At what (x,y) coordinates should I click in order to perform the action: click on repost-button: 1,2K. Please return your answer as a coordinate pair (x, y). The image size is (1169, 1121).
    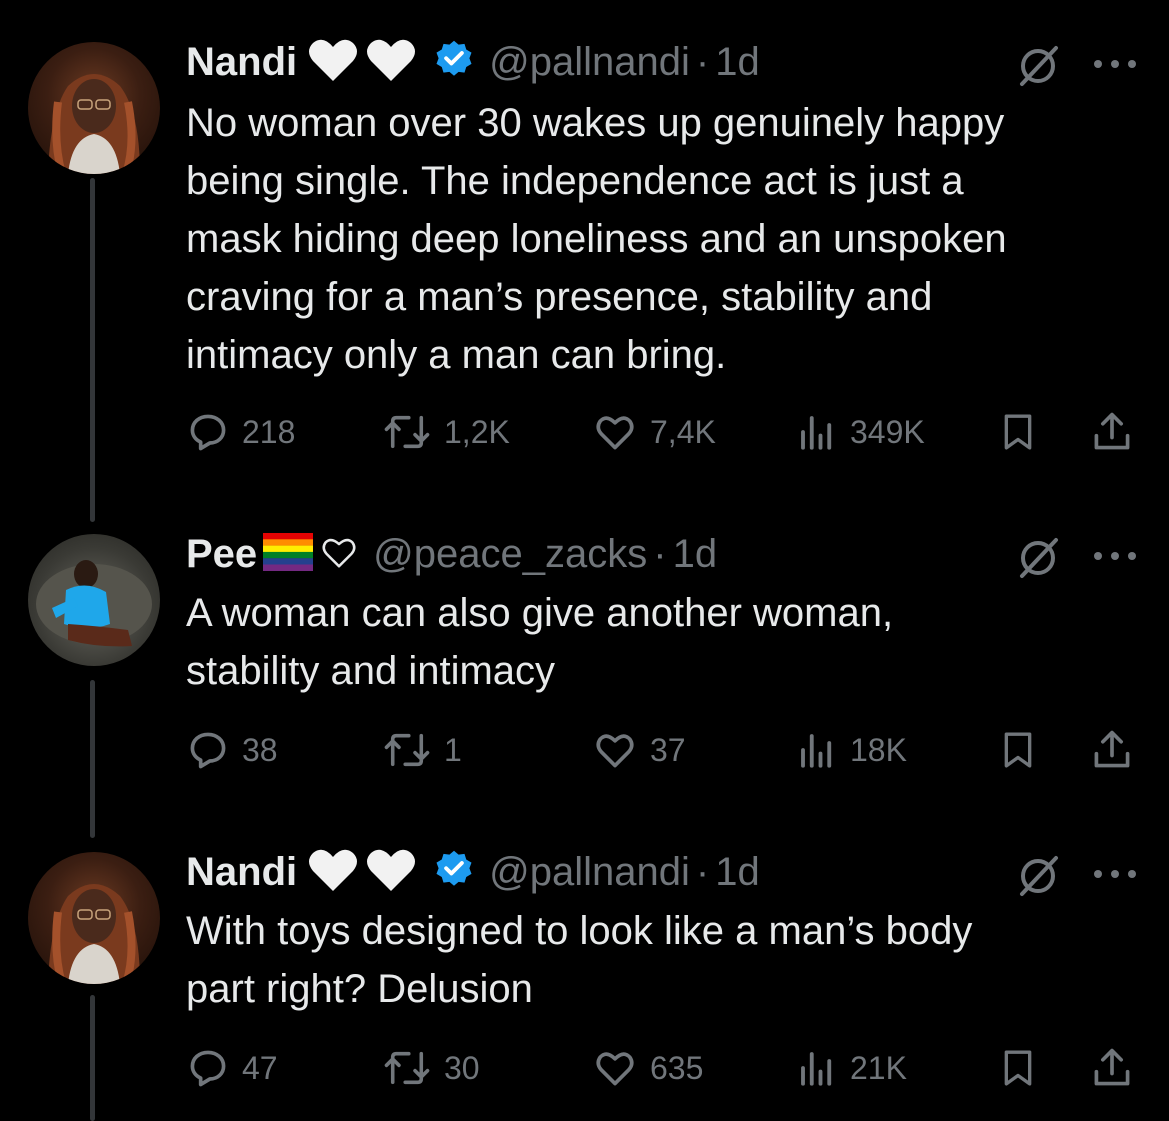
    Looking at the image, I should click on (446, 432).